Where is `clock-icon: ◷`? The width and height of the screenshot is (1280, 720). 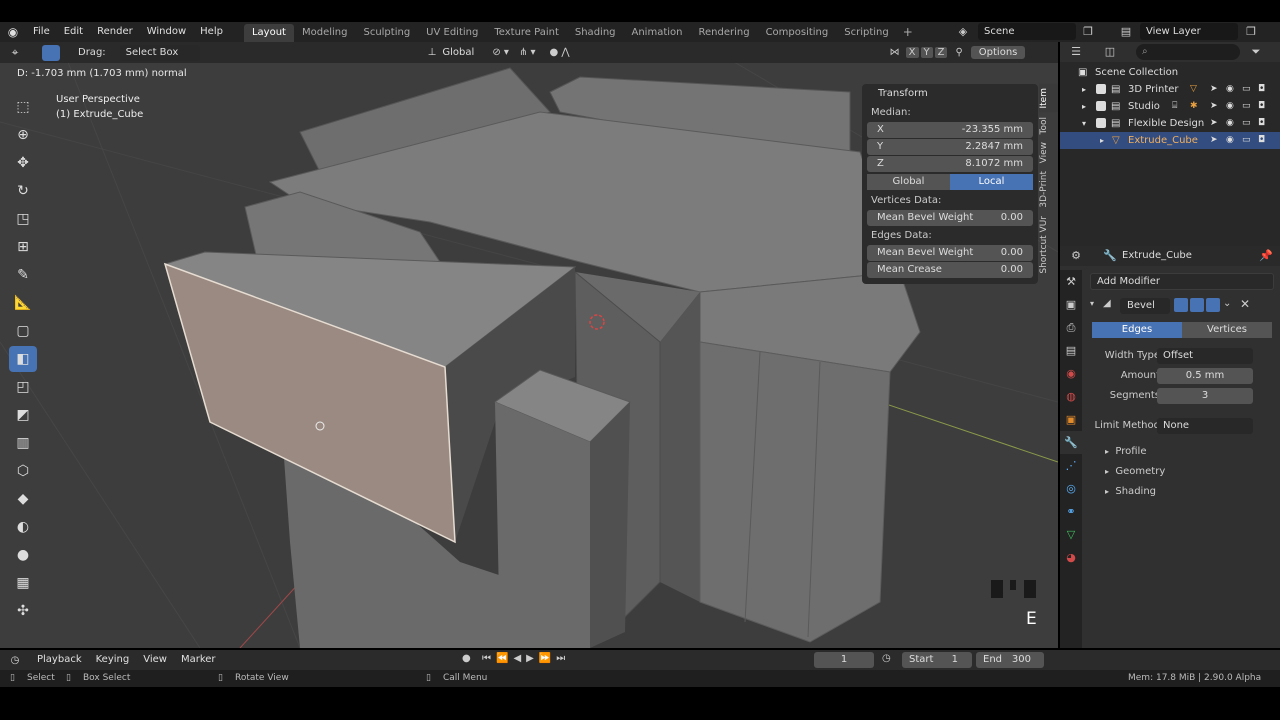
clock-icon: ◷ is located at coordinates (886, 658).